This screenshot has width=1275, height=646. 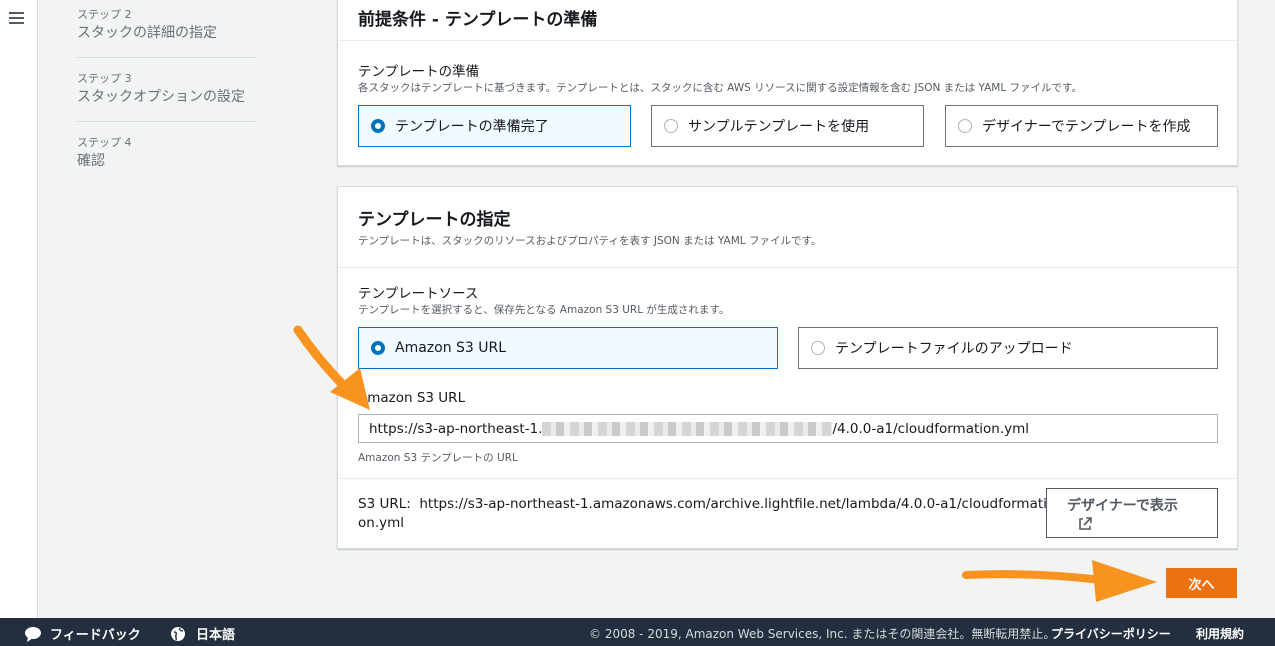 What do you see at coordinates (434, 220) in the screenshot?
I see `card-title: テンプレートの指定` at bounding box center [434, 220].